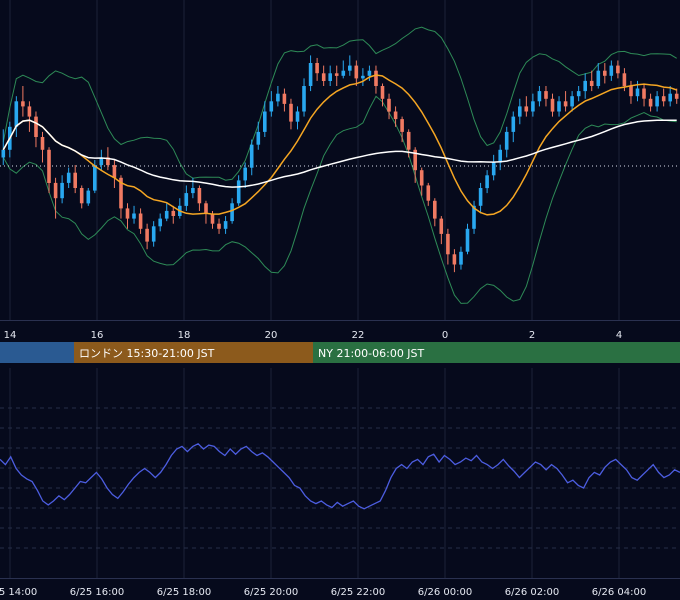 The height and width of the screenshot is (600, 680). What do you see at coordinates (147, 353) in the screenshot?
I see `session-label-1: ロンドン 15:30-21:00 JST` at bounding box center [147, 353].